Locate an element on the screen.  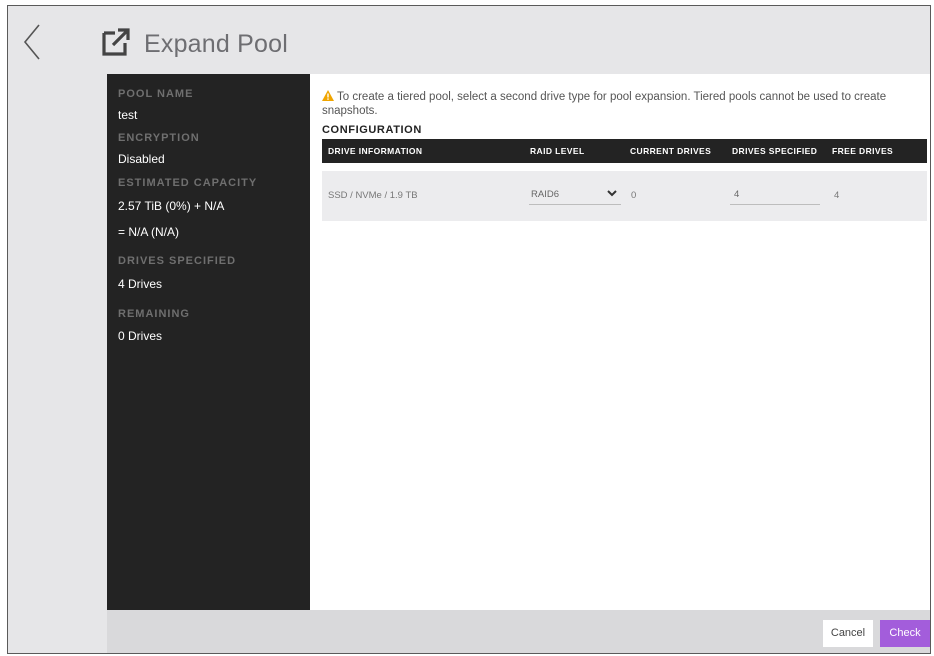
drives-specified-value: 4 Drives is located at coordinates (140, 284).